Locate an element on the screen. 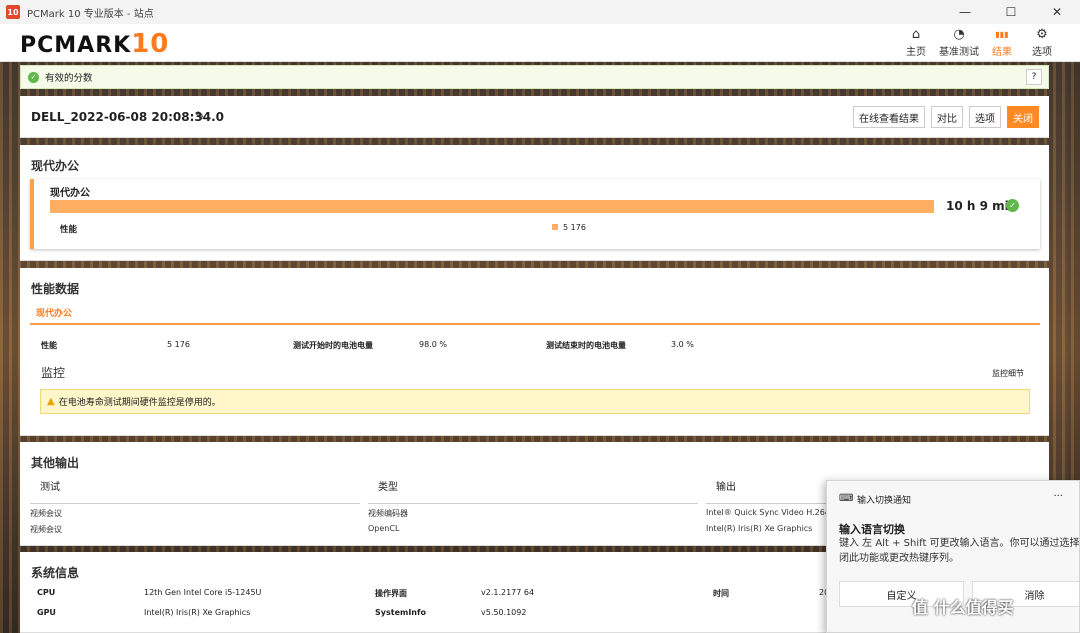  help-button: ? is located at coordinates (1034, 77).